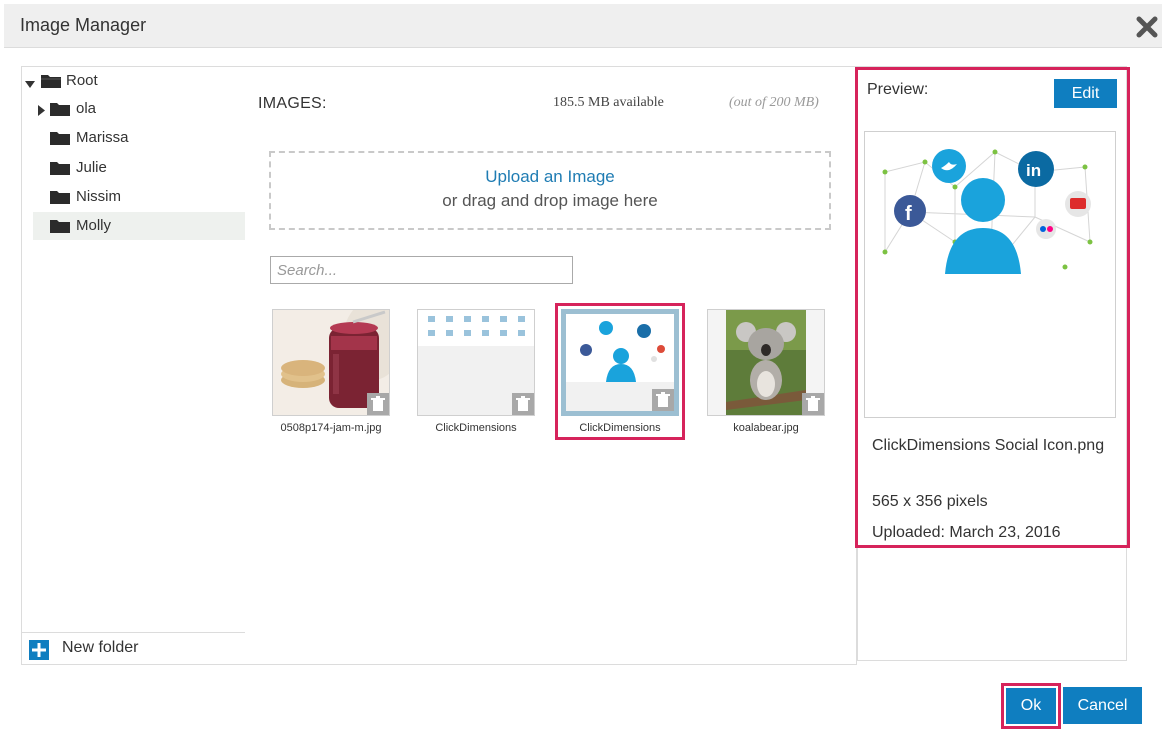 This screenshot has width=1166, height=743. I want to click on plus-icon, so click(39, 650).